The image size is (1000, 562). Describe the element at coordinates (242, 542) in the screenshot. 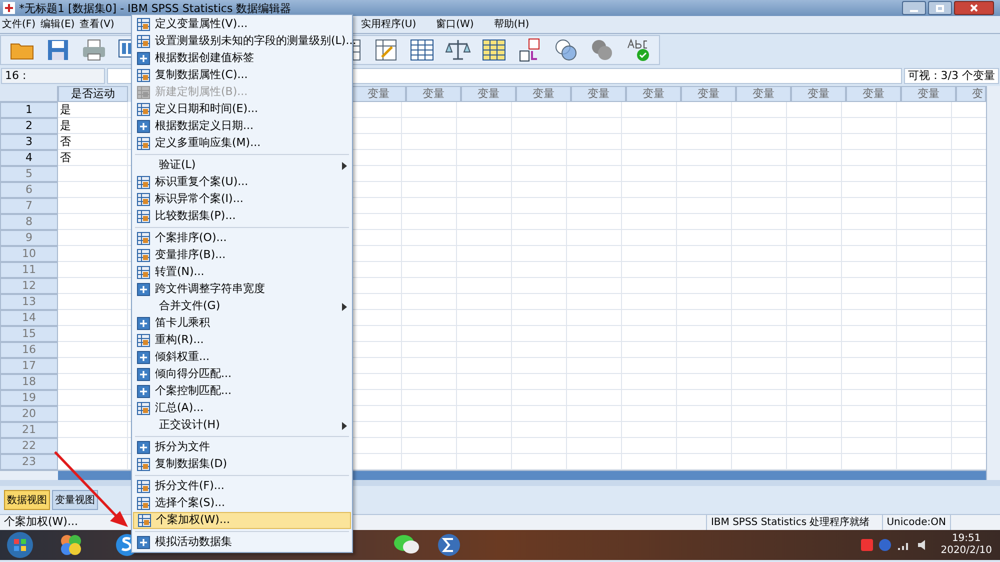

I see `menu-option: 模拟活动数据集` at that location.